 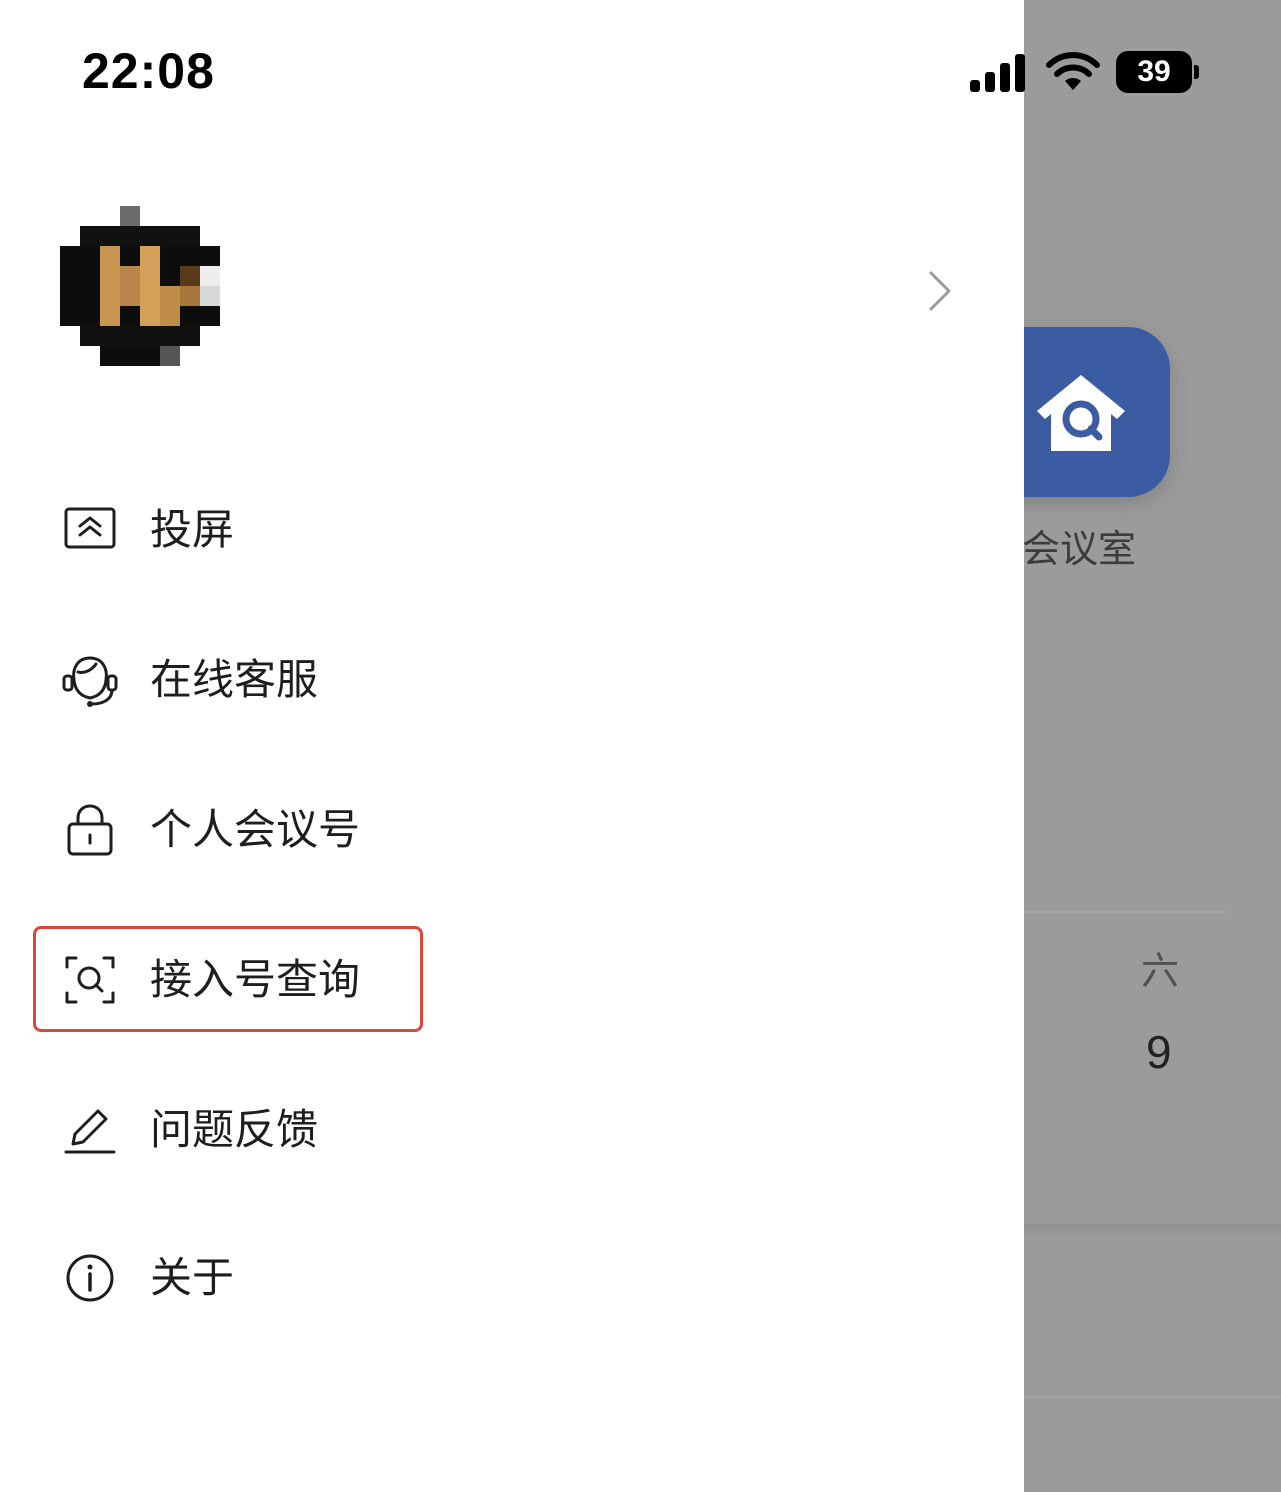 I want to click on menu-item-screen-cast: 投屏, so click(x=270, y=530).